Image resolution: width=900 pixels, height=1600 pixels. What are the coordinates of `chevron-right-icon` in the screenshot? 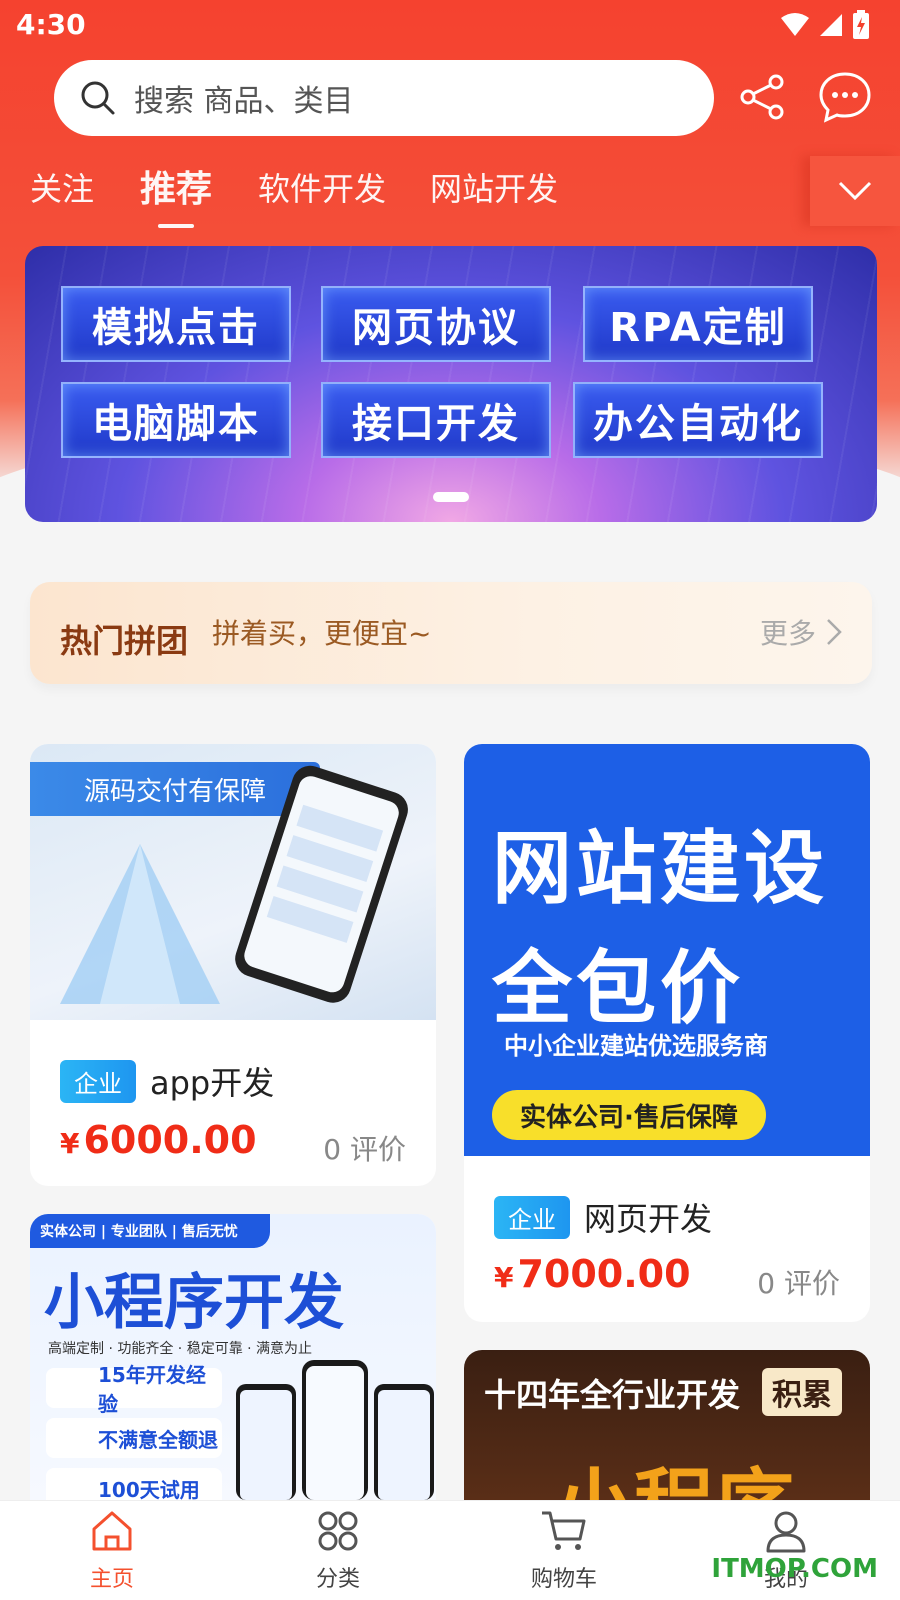 It's located at (834, 632).